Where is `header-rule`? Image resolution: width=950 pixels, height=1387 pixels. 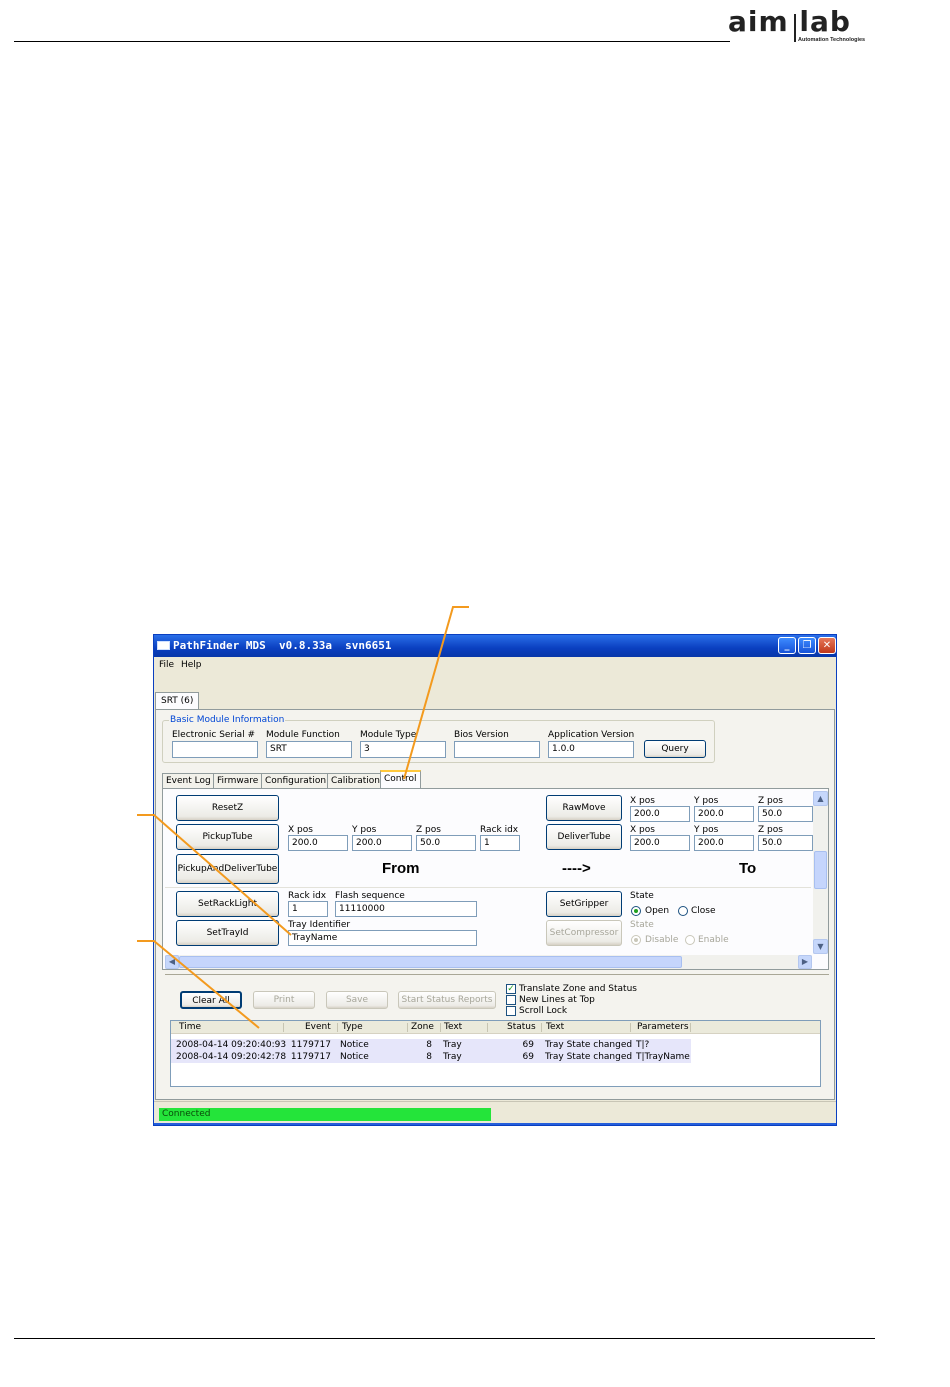
header-rule is located at coordinates (372, 41).